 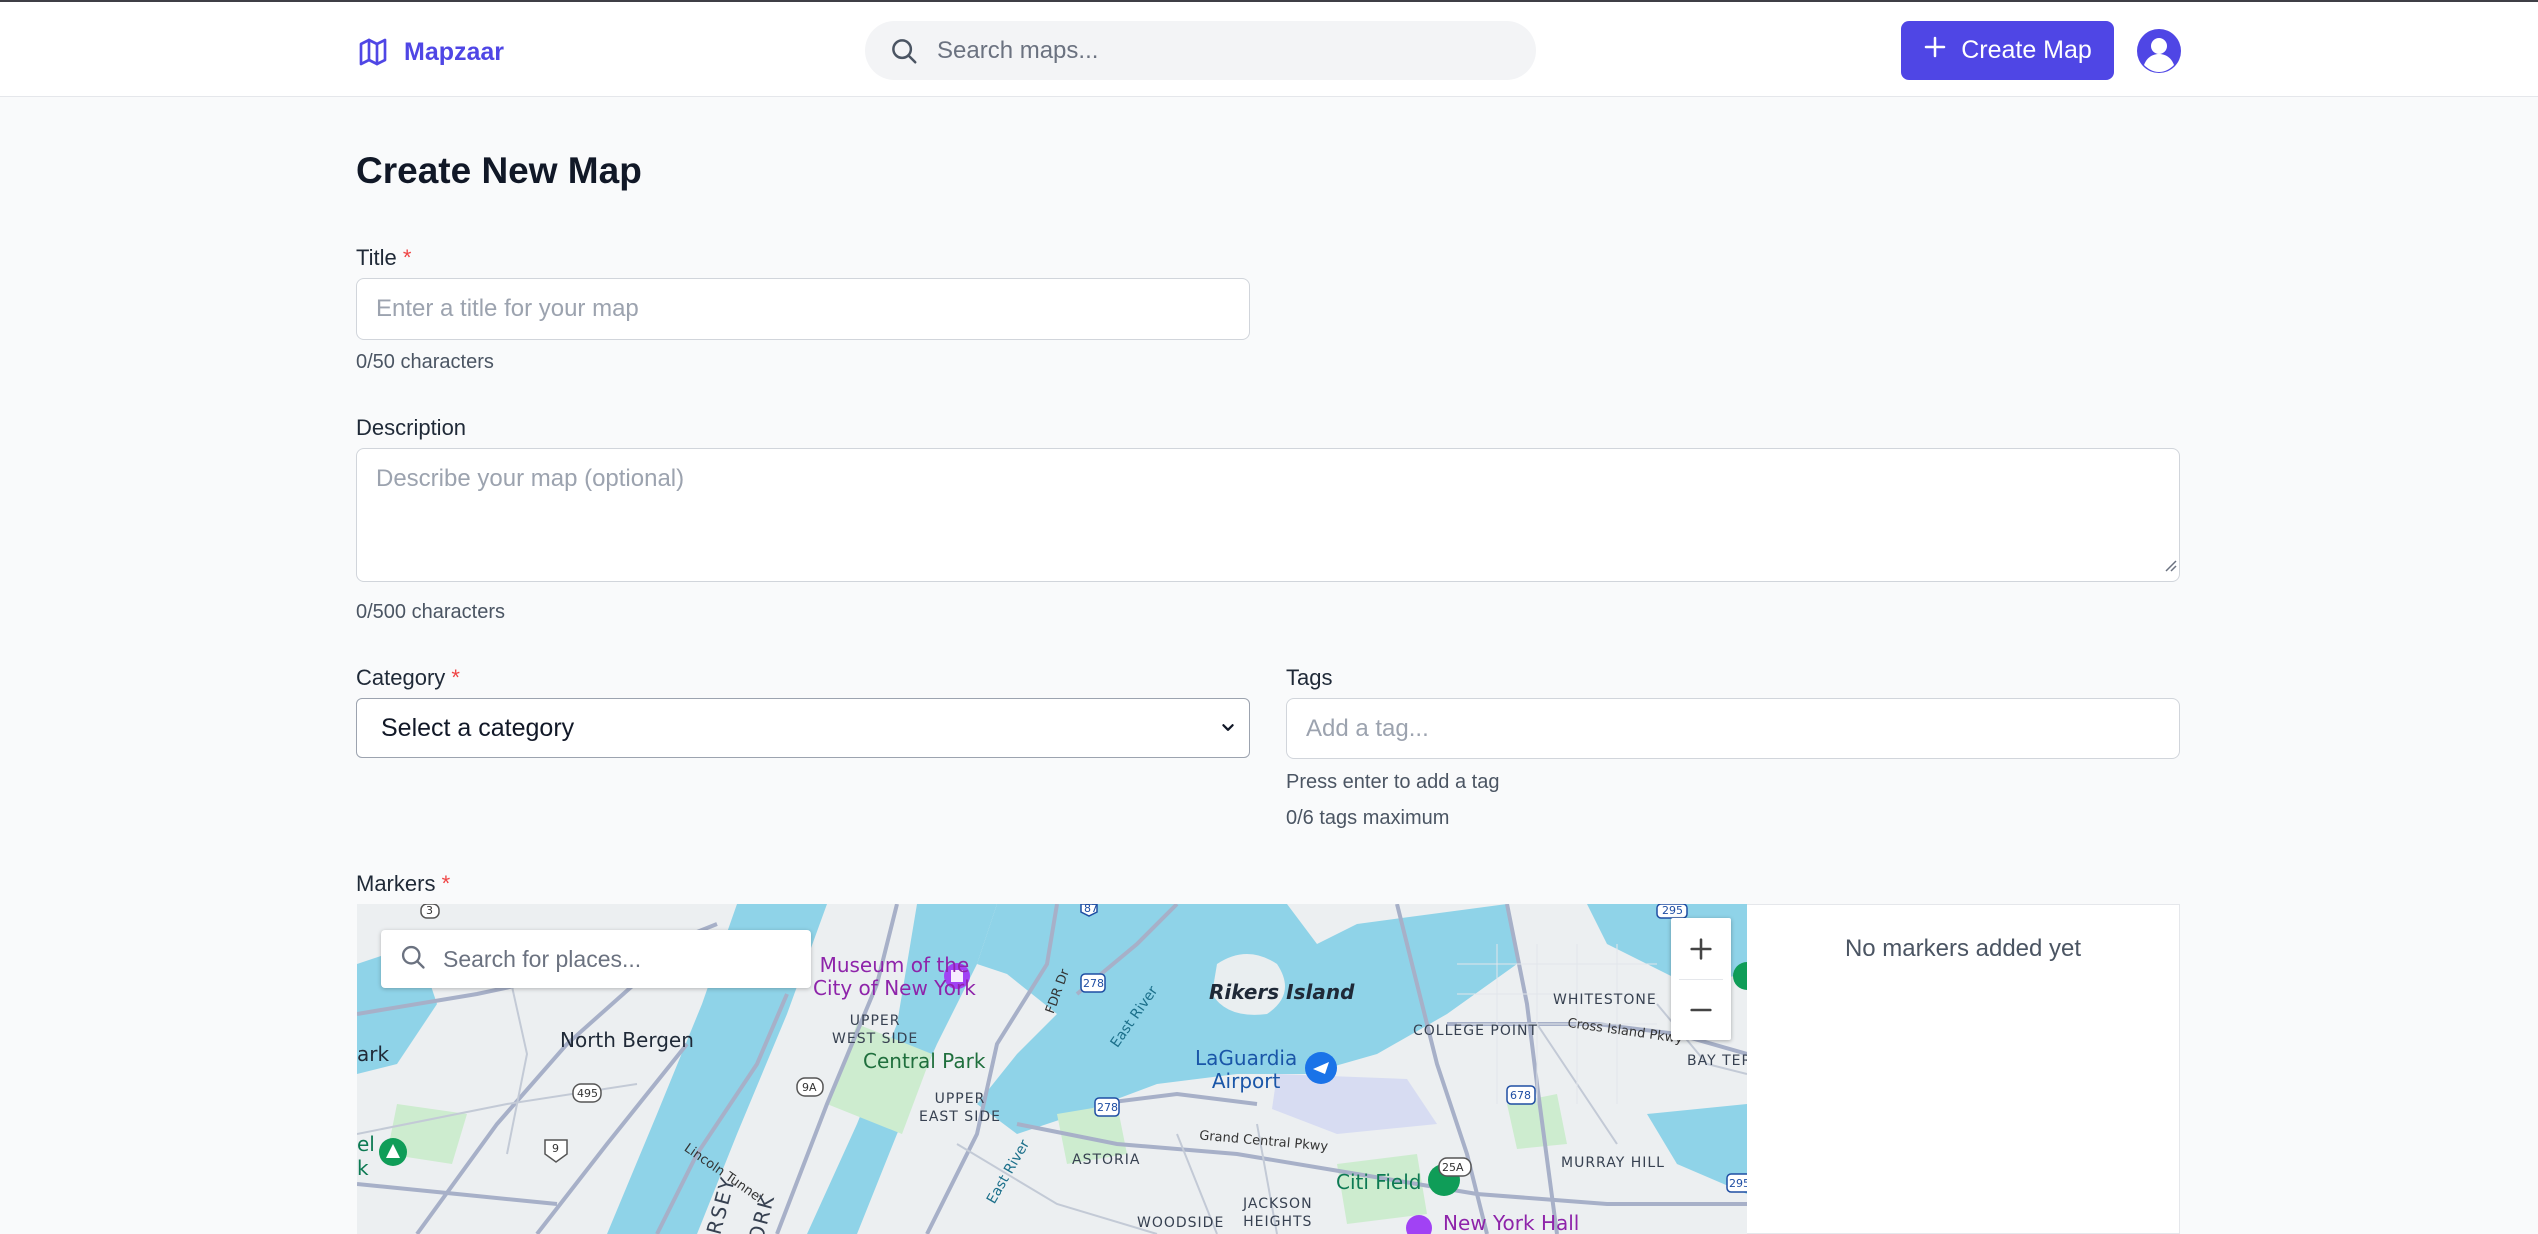 What do you see at coordinates (875, 1030) in the screenshot?
I see `label-upper-west-side: UPPER WEST SIDE` at bounding box center [875, 1030].